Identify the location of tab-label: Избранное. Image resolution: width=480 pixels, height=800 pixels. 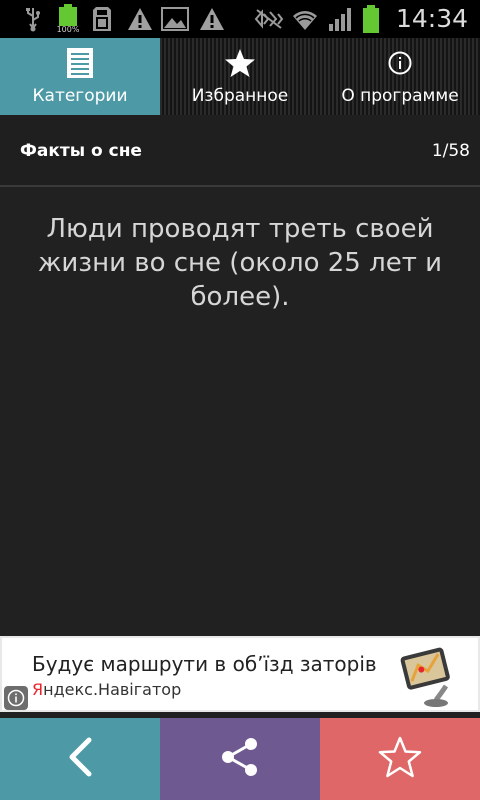
(240, 96).